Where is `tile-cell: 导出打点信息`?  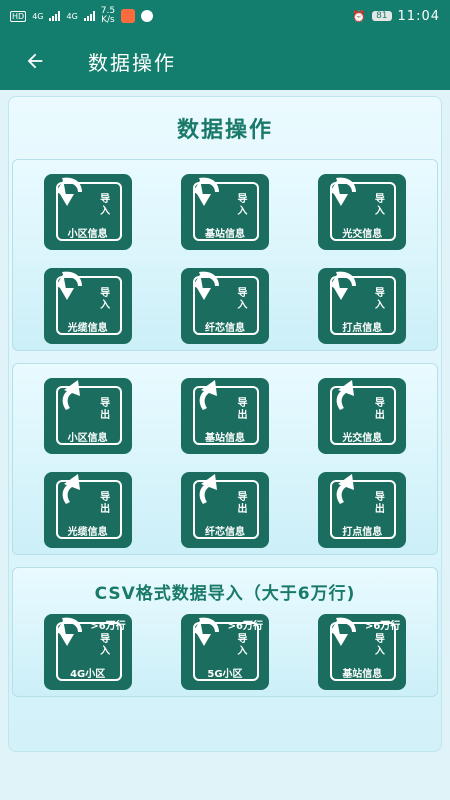 tile-cell: 导出打点信息 is located at coordinates (362, 510).